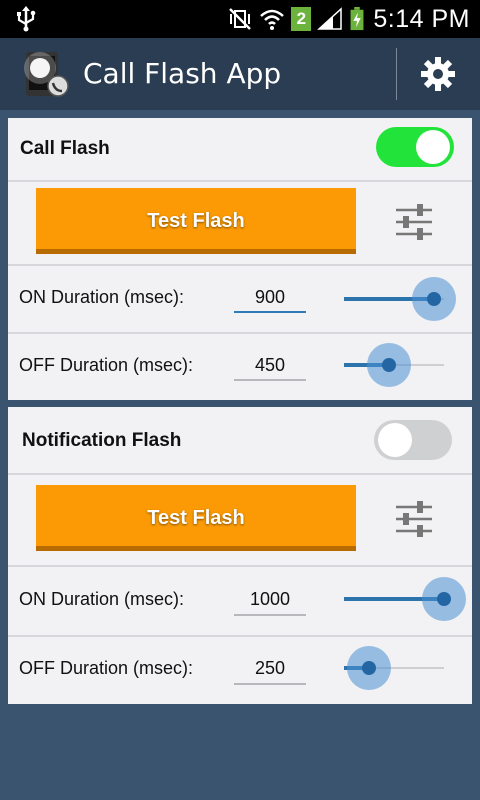 This screenshot has height=800, width=480. Describe the element at coordinates (240, 150) in the screenshot. I see `call-flash-header: Call Flash` at that location.